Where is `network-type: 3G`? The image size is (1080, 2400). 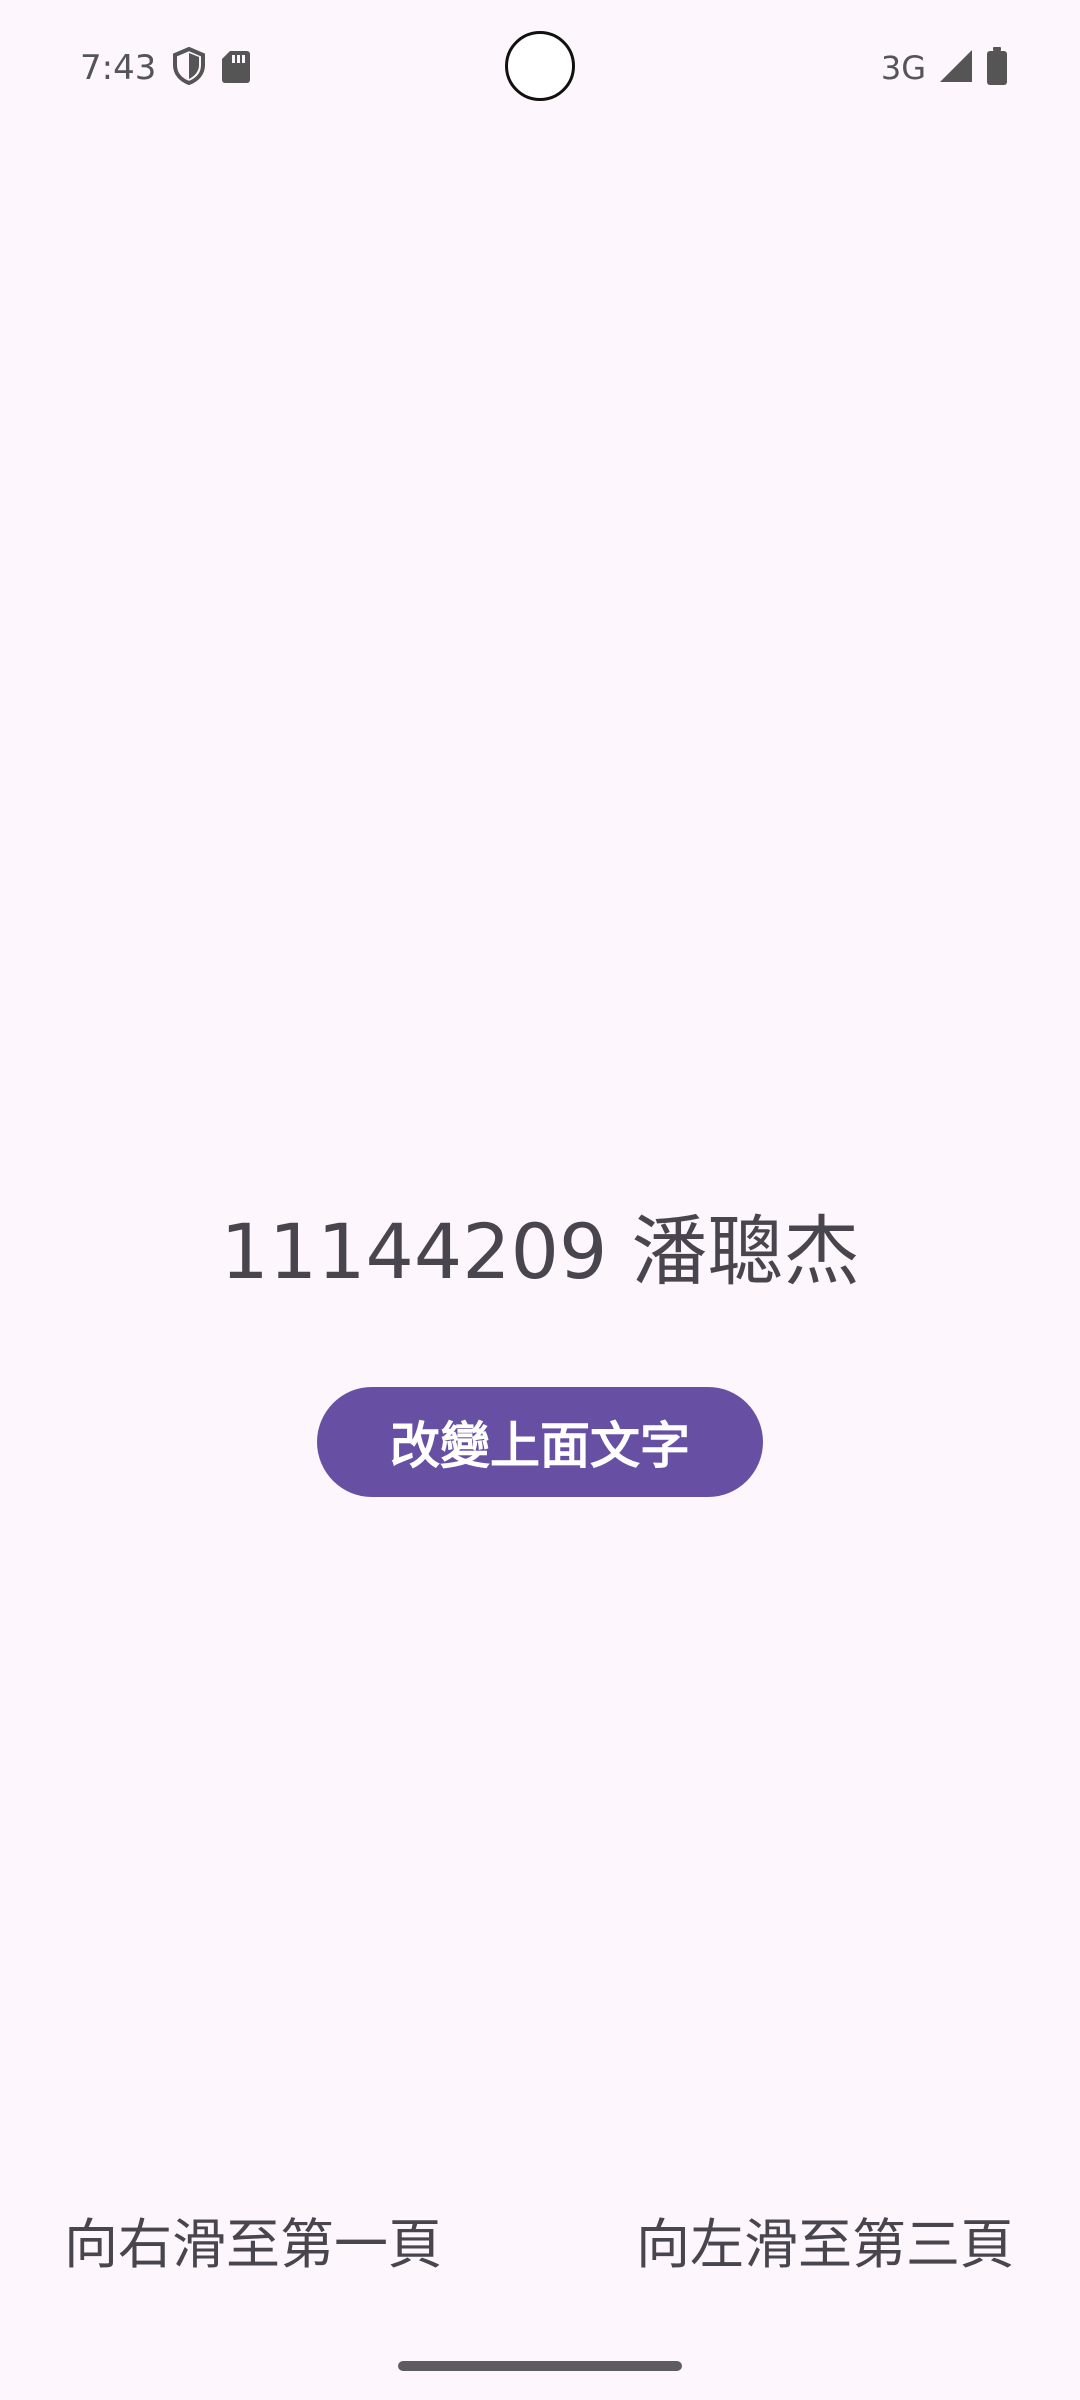 network-type: 3G is located at coordinates (903, 68).